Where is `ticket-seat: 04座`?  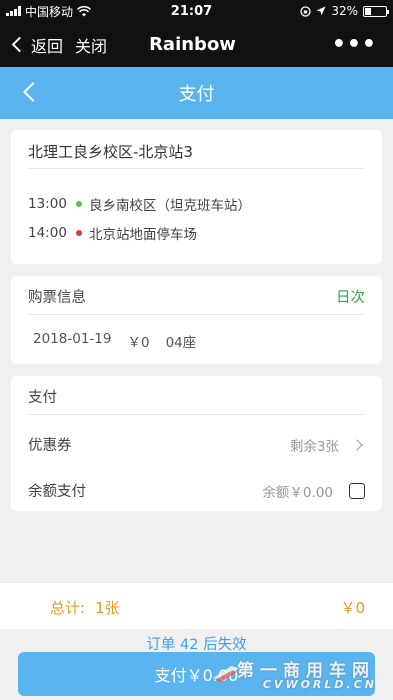
ticket-seat: 04座 is located at coordinates (181, 343).